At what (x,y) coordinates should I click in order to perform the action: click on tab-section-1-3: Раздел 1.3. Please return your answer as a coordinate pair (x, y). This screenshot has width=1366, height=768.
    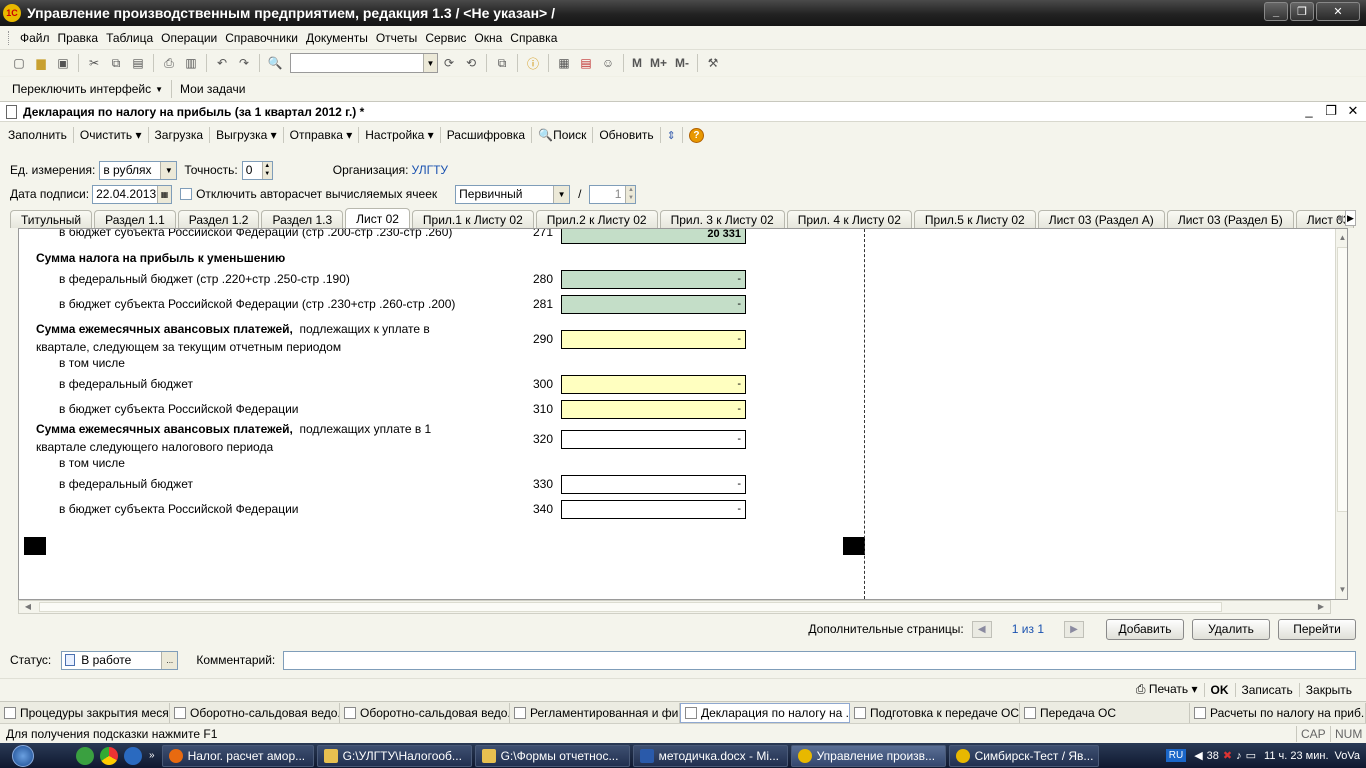
    Looking at the image, I should click on (302, 219).